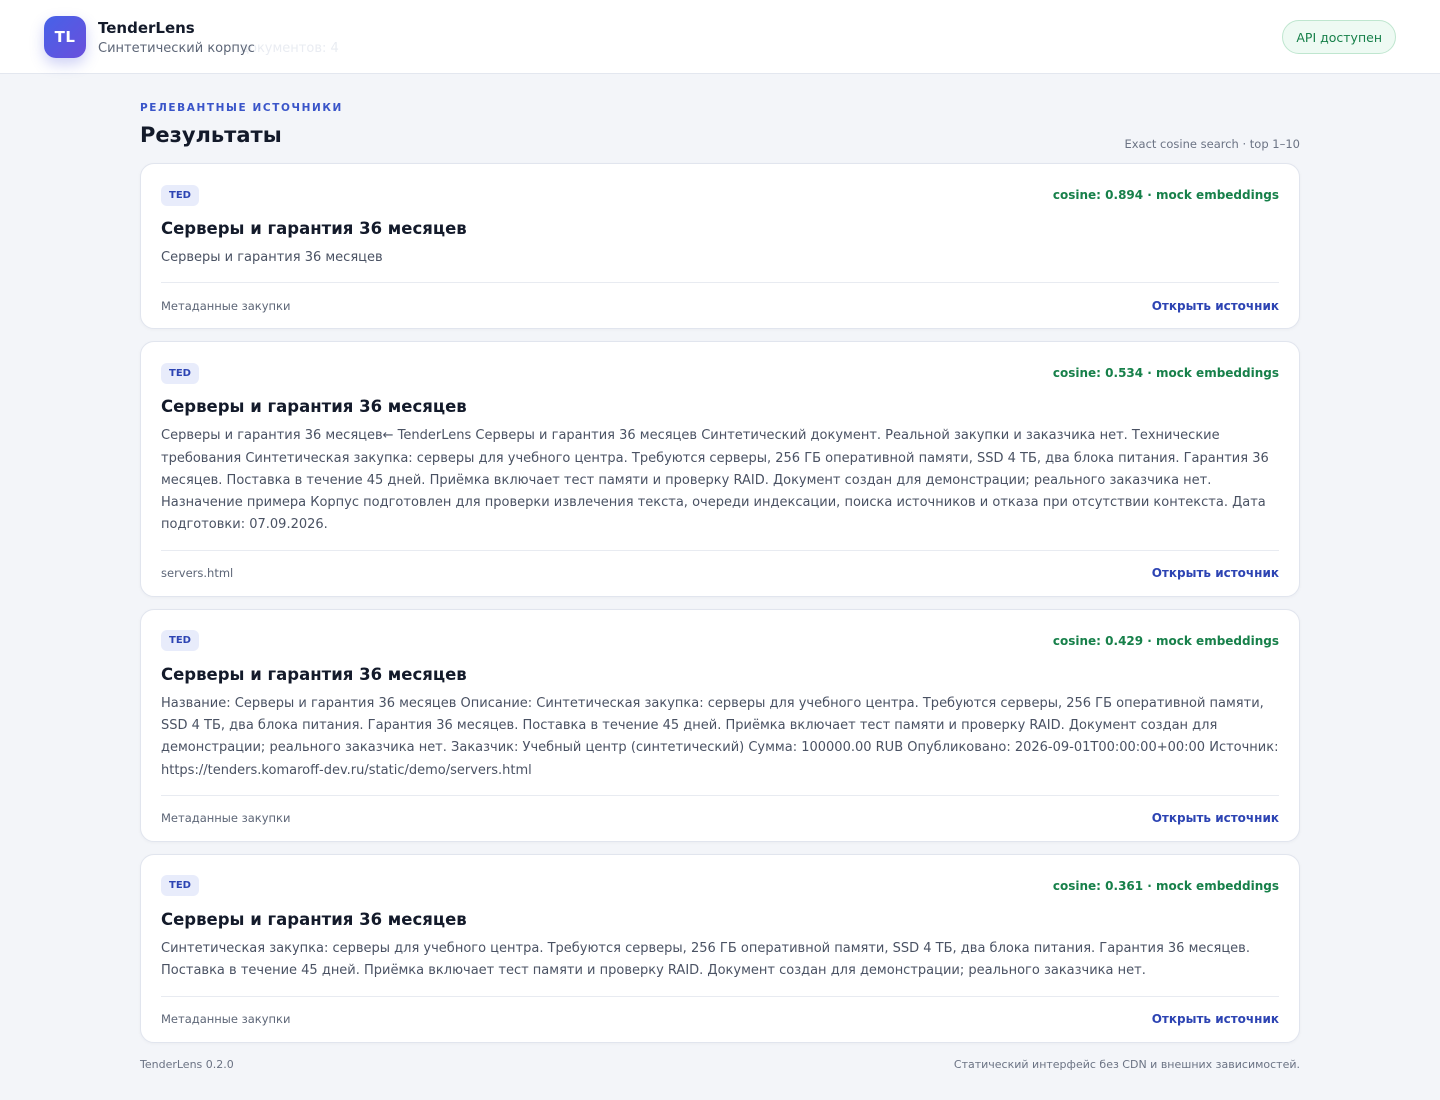 This screenshot has height=1100, width=1440. What do you see at coordinates (176, 48) in the screenshot?
I see `app-subtitle: Синтетический корпус` at bounding box center [176, 48].